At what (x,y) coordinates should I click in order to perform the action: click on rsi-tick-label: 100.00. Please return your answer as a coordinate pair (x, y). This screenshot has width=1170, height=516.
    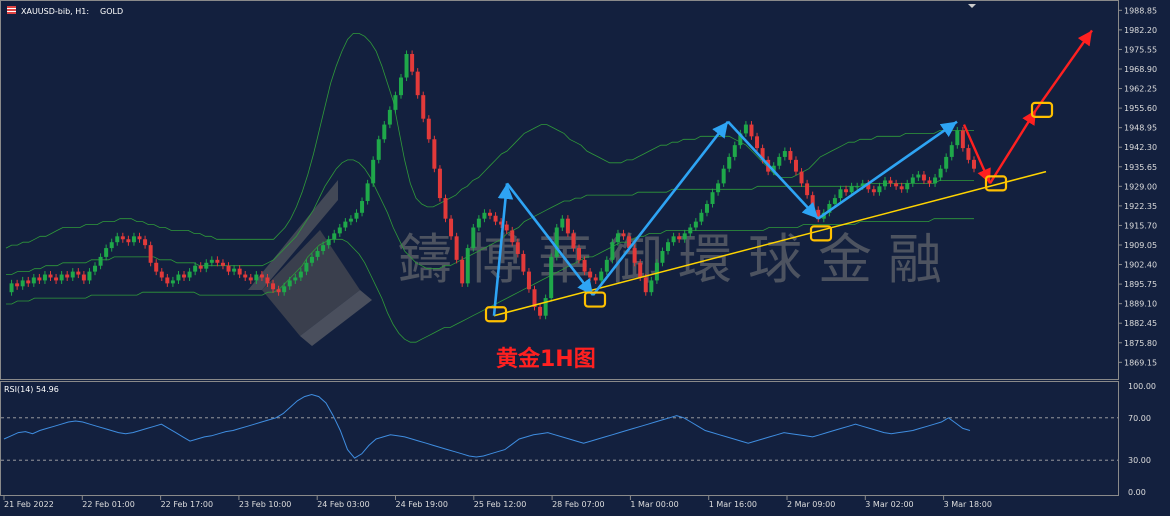
    Looking at the image, I should click on (1142, 386).